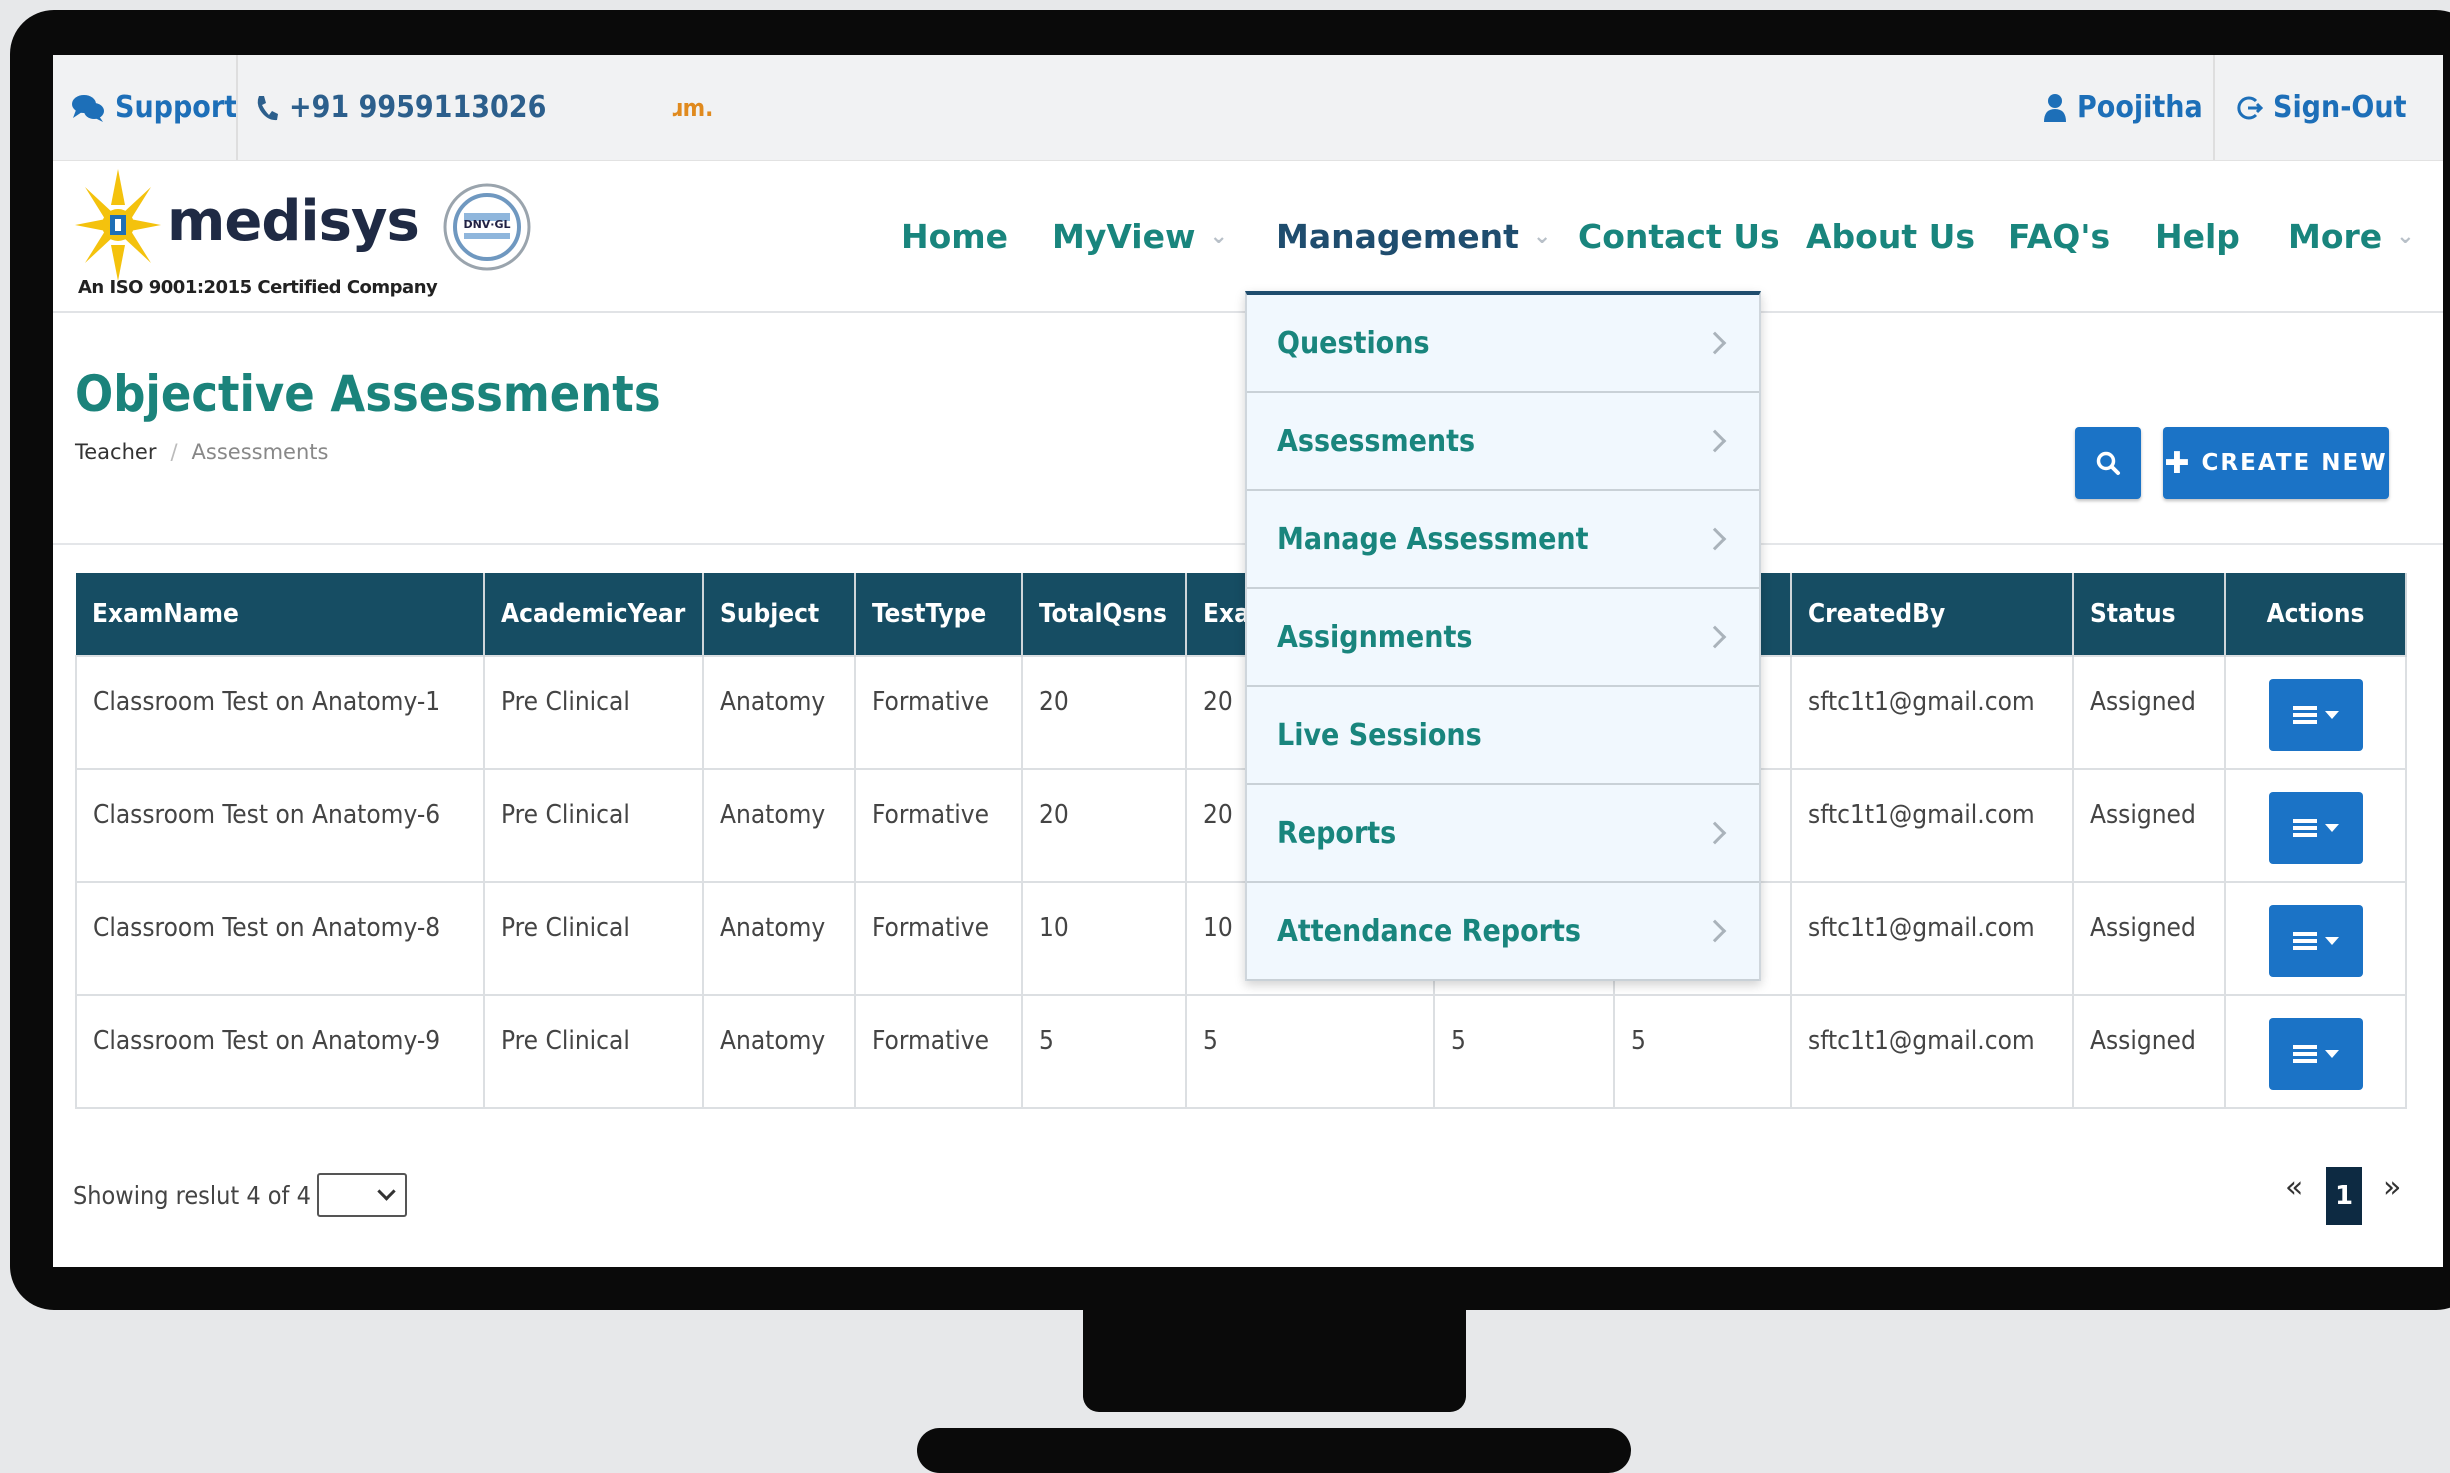 The image size is (2450, 1473). What do you see at coordinates (280, 938) in the screenshot?
I see `cell-exam-name: Classroom Test on Anatomy-8` at bounding box center [280, 938].